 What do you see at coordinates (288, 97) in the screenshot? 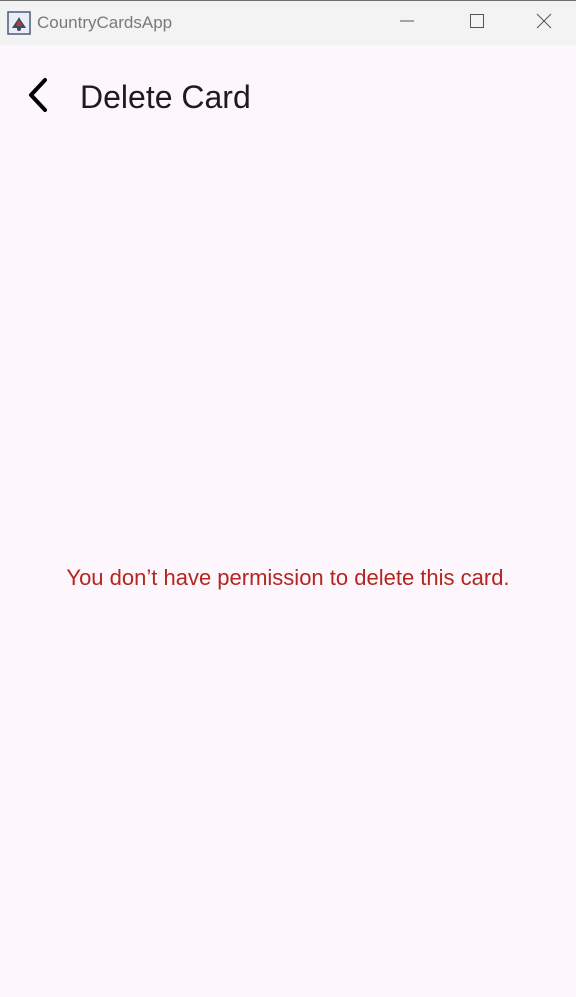
I see `app-bar: Delete Card` at bounding box center [288, 97].